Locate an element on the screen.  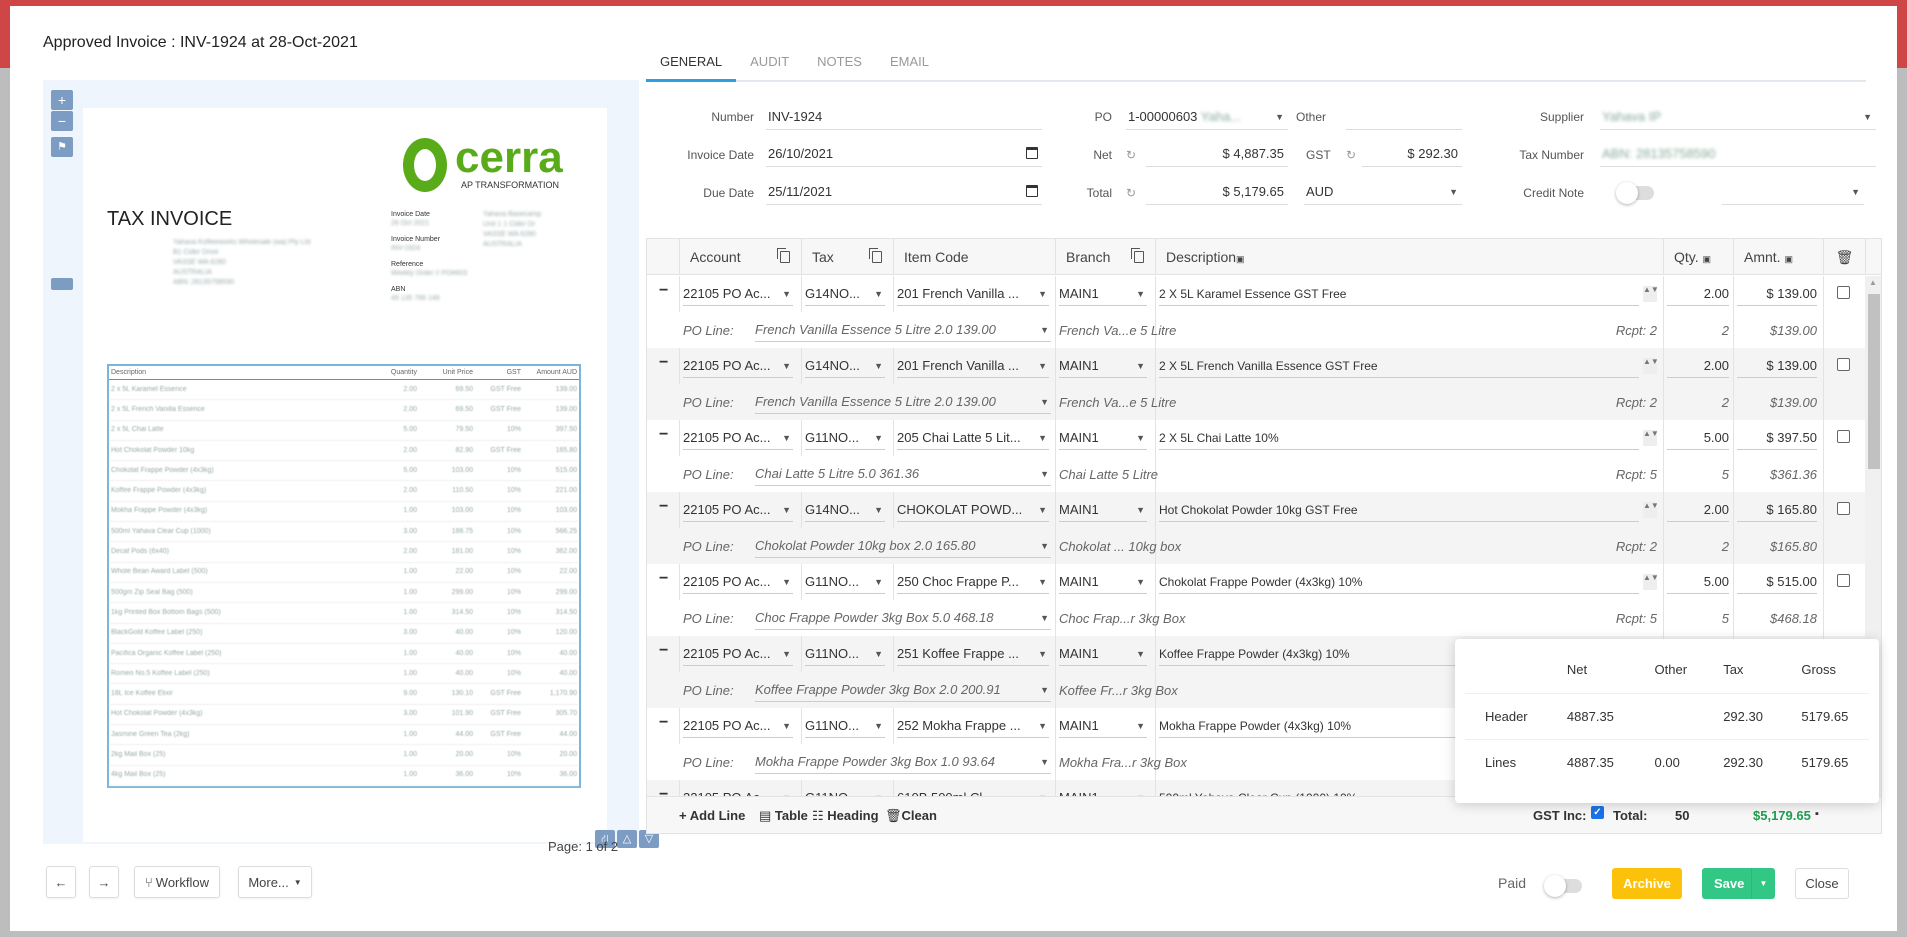
amount-input: $ 139.00 is located at coordinates (1777, 294).